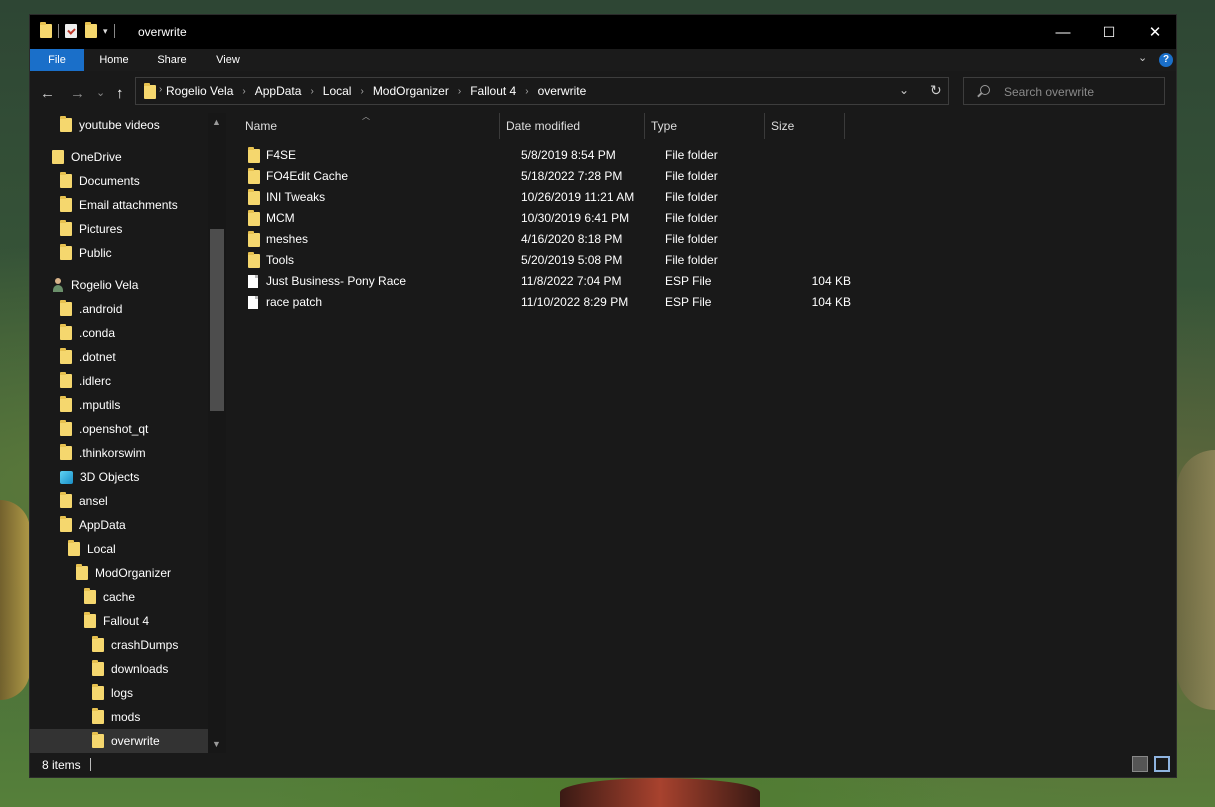 The height and width of the screenshot is (807, 1215). What do you see at coordinates (278, 91) in the screenshot?
I see `breadcrumb-item: AppData` at bounding box center [278, 91].